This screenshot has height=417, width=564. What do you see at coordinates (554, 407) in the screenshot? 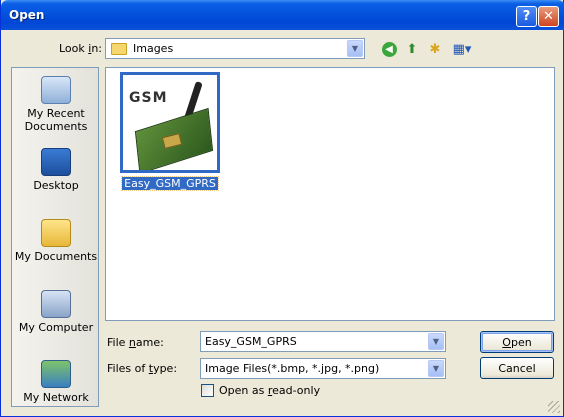
I see `resize-grip` at bounding box center [554, 407].